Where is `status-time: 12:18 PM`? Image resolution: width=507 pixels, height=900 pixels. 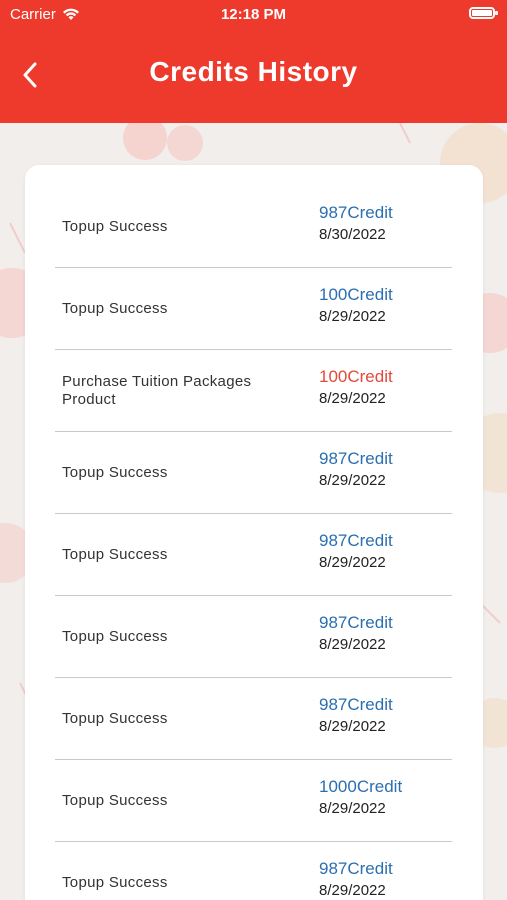 status-time: 12:18 PM is located at coordinates (253, 14).